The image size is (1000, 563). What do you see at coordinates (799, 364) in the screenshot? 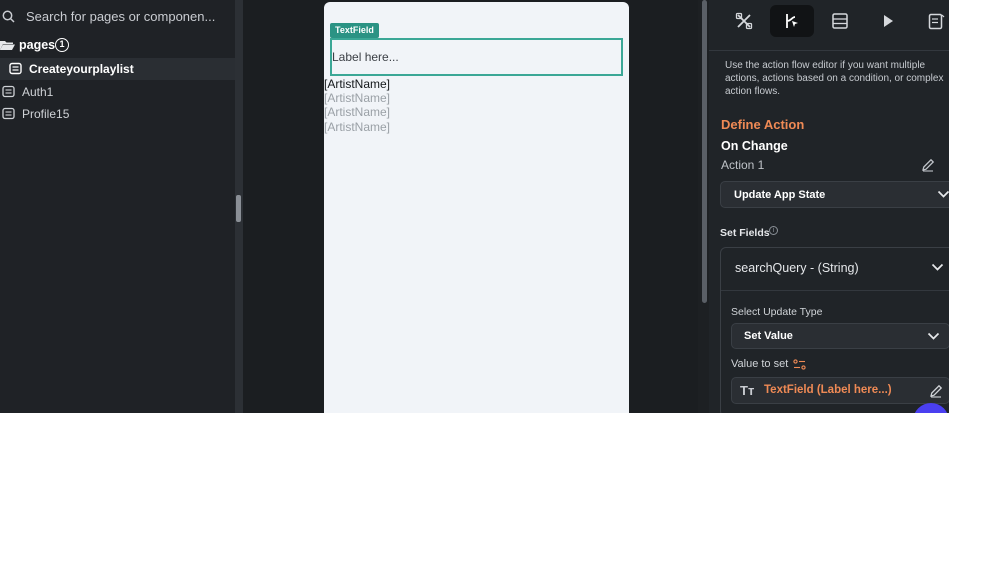
I see `variable-icon` at bounding box center [799, 364].